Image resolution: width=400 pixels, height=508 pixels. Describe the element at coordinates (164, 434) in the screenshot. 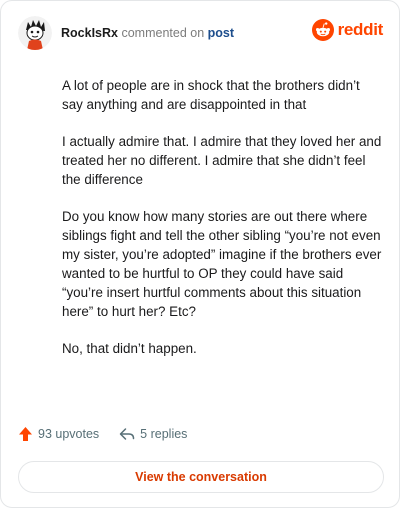

I see `reply-count: 5 replies` at that location.